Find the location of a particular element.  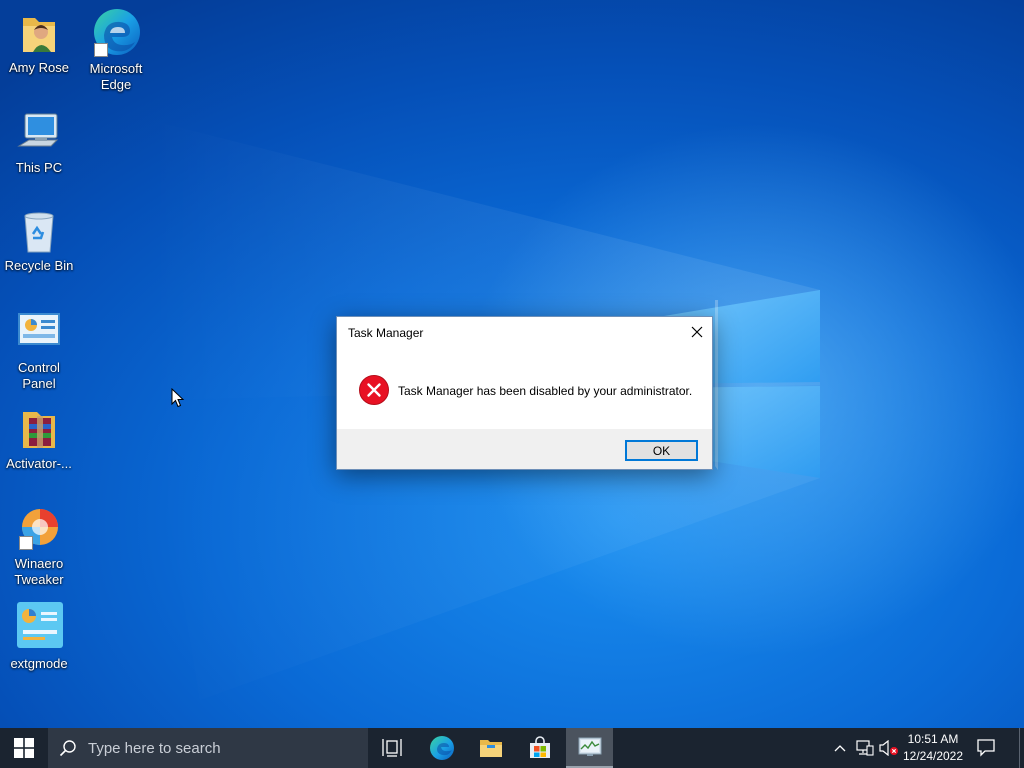

desktop-icon-label: extgmode is located at coordinates (39, 663).